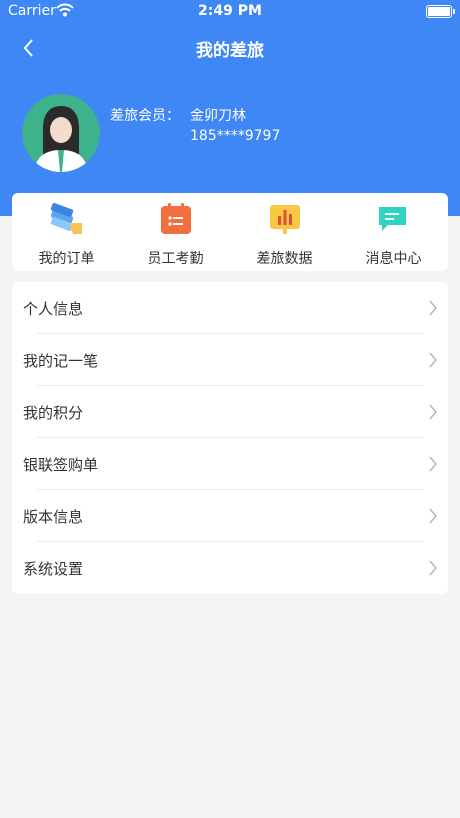 The width and height of the screenshot is (460, 818). I want to click on menu-item-points: 我的积分, so click(230, 412).